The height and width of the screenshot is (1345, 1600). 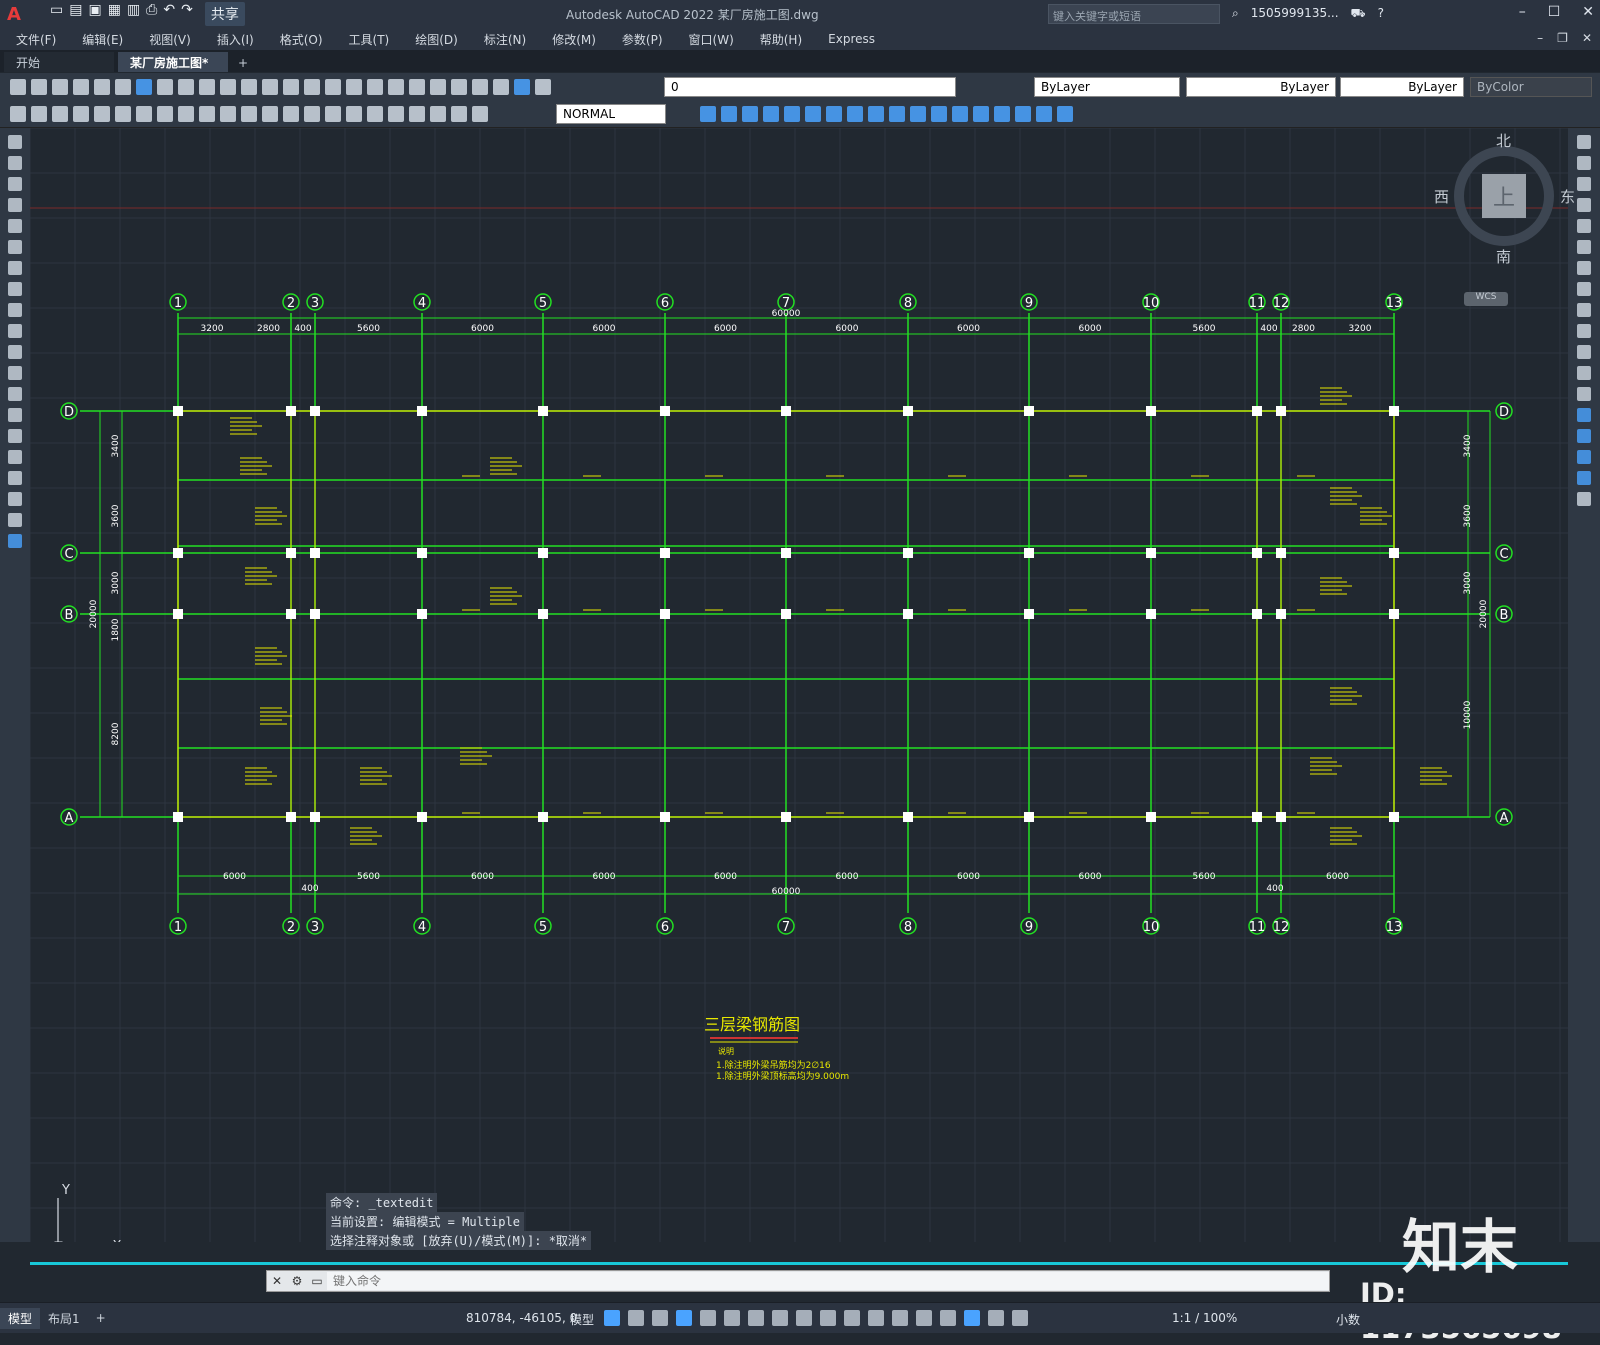 What do you see at coordinates (15, 226) in the screenshot?
I see `rectangle-icon` at bounding box center [15, 226].